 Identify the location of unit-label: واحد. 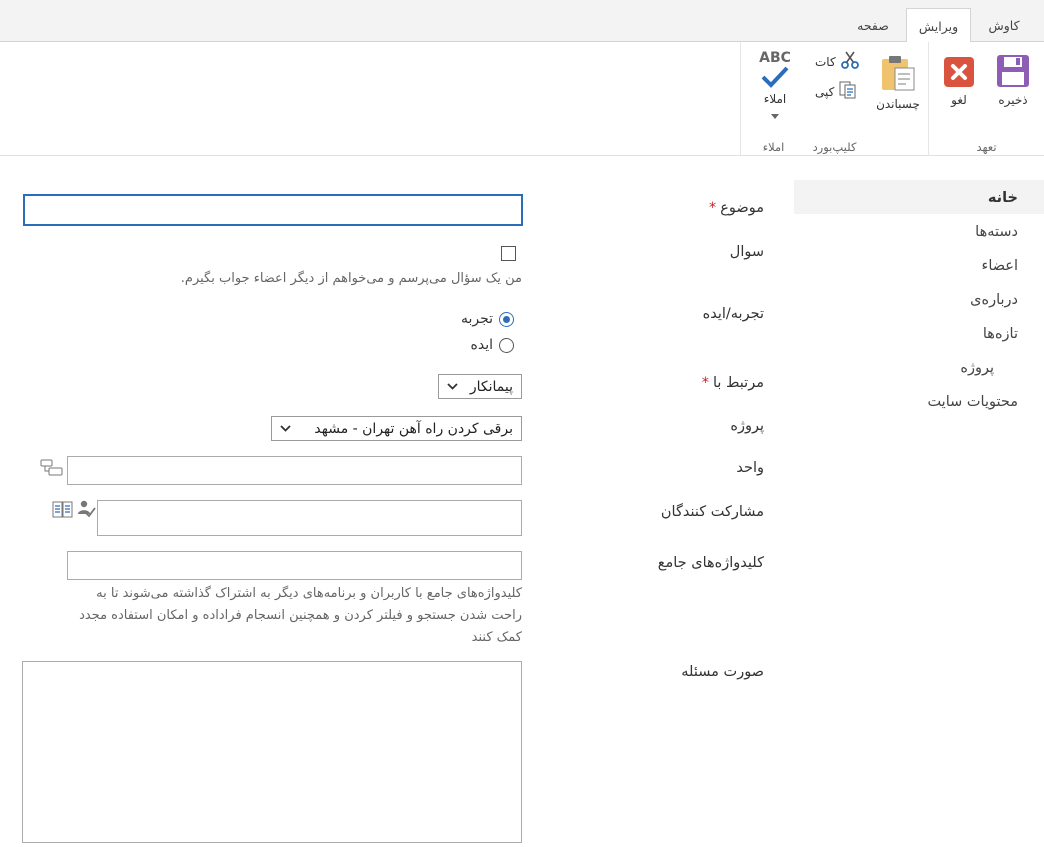
(750, 468).